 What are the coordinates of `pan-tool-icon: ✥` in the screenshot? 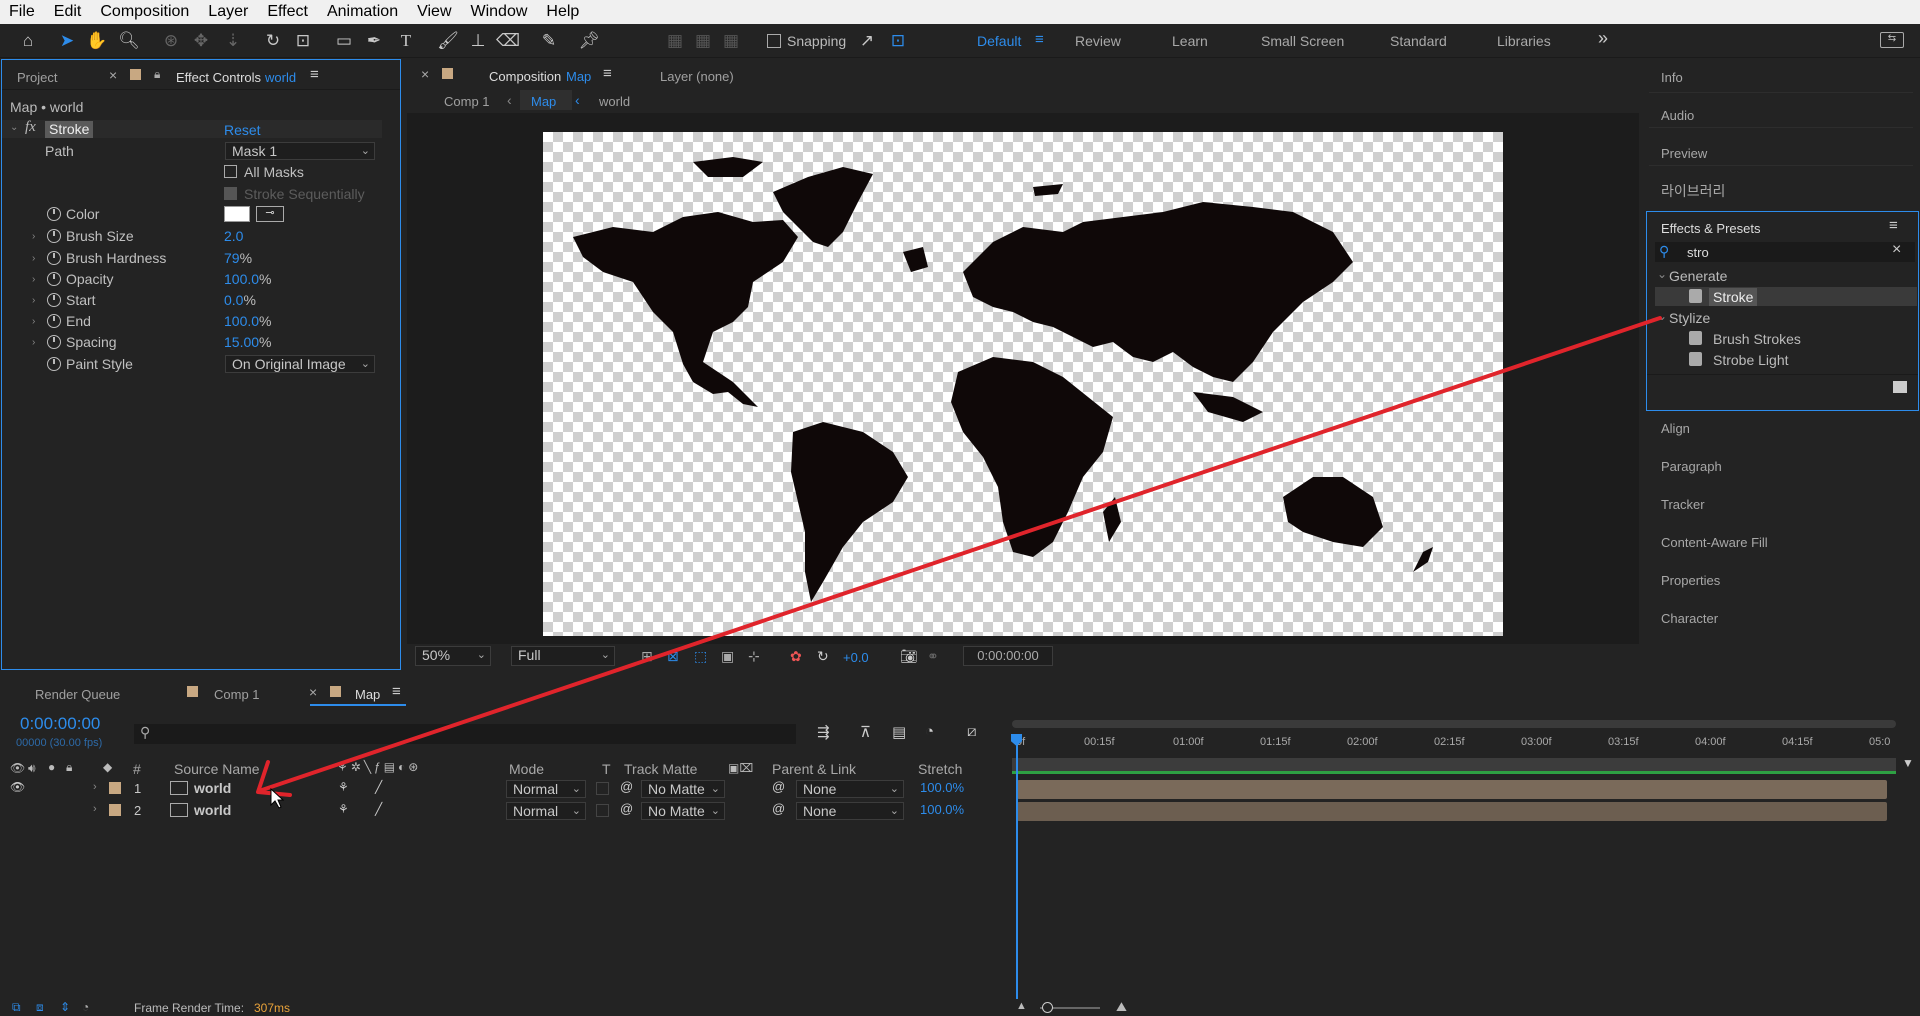 It's located at (201, 41).